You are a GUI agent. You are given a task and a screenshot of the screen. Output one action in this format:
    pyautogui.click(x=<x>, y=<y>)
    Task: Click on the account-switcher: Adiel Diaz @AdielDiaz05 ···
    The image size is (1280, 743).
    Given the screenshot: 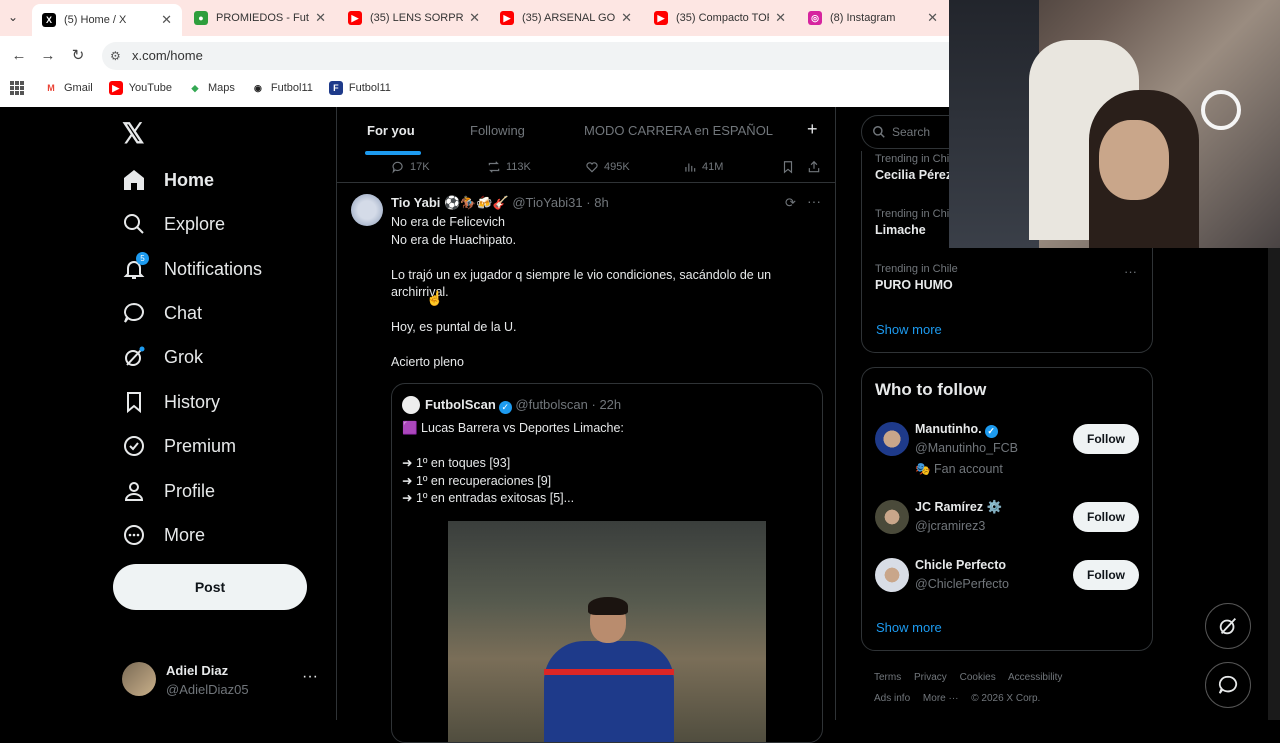 What is the action you would take?
    pyautogui.click(x=226, y=681)
    